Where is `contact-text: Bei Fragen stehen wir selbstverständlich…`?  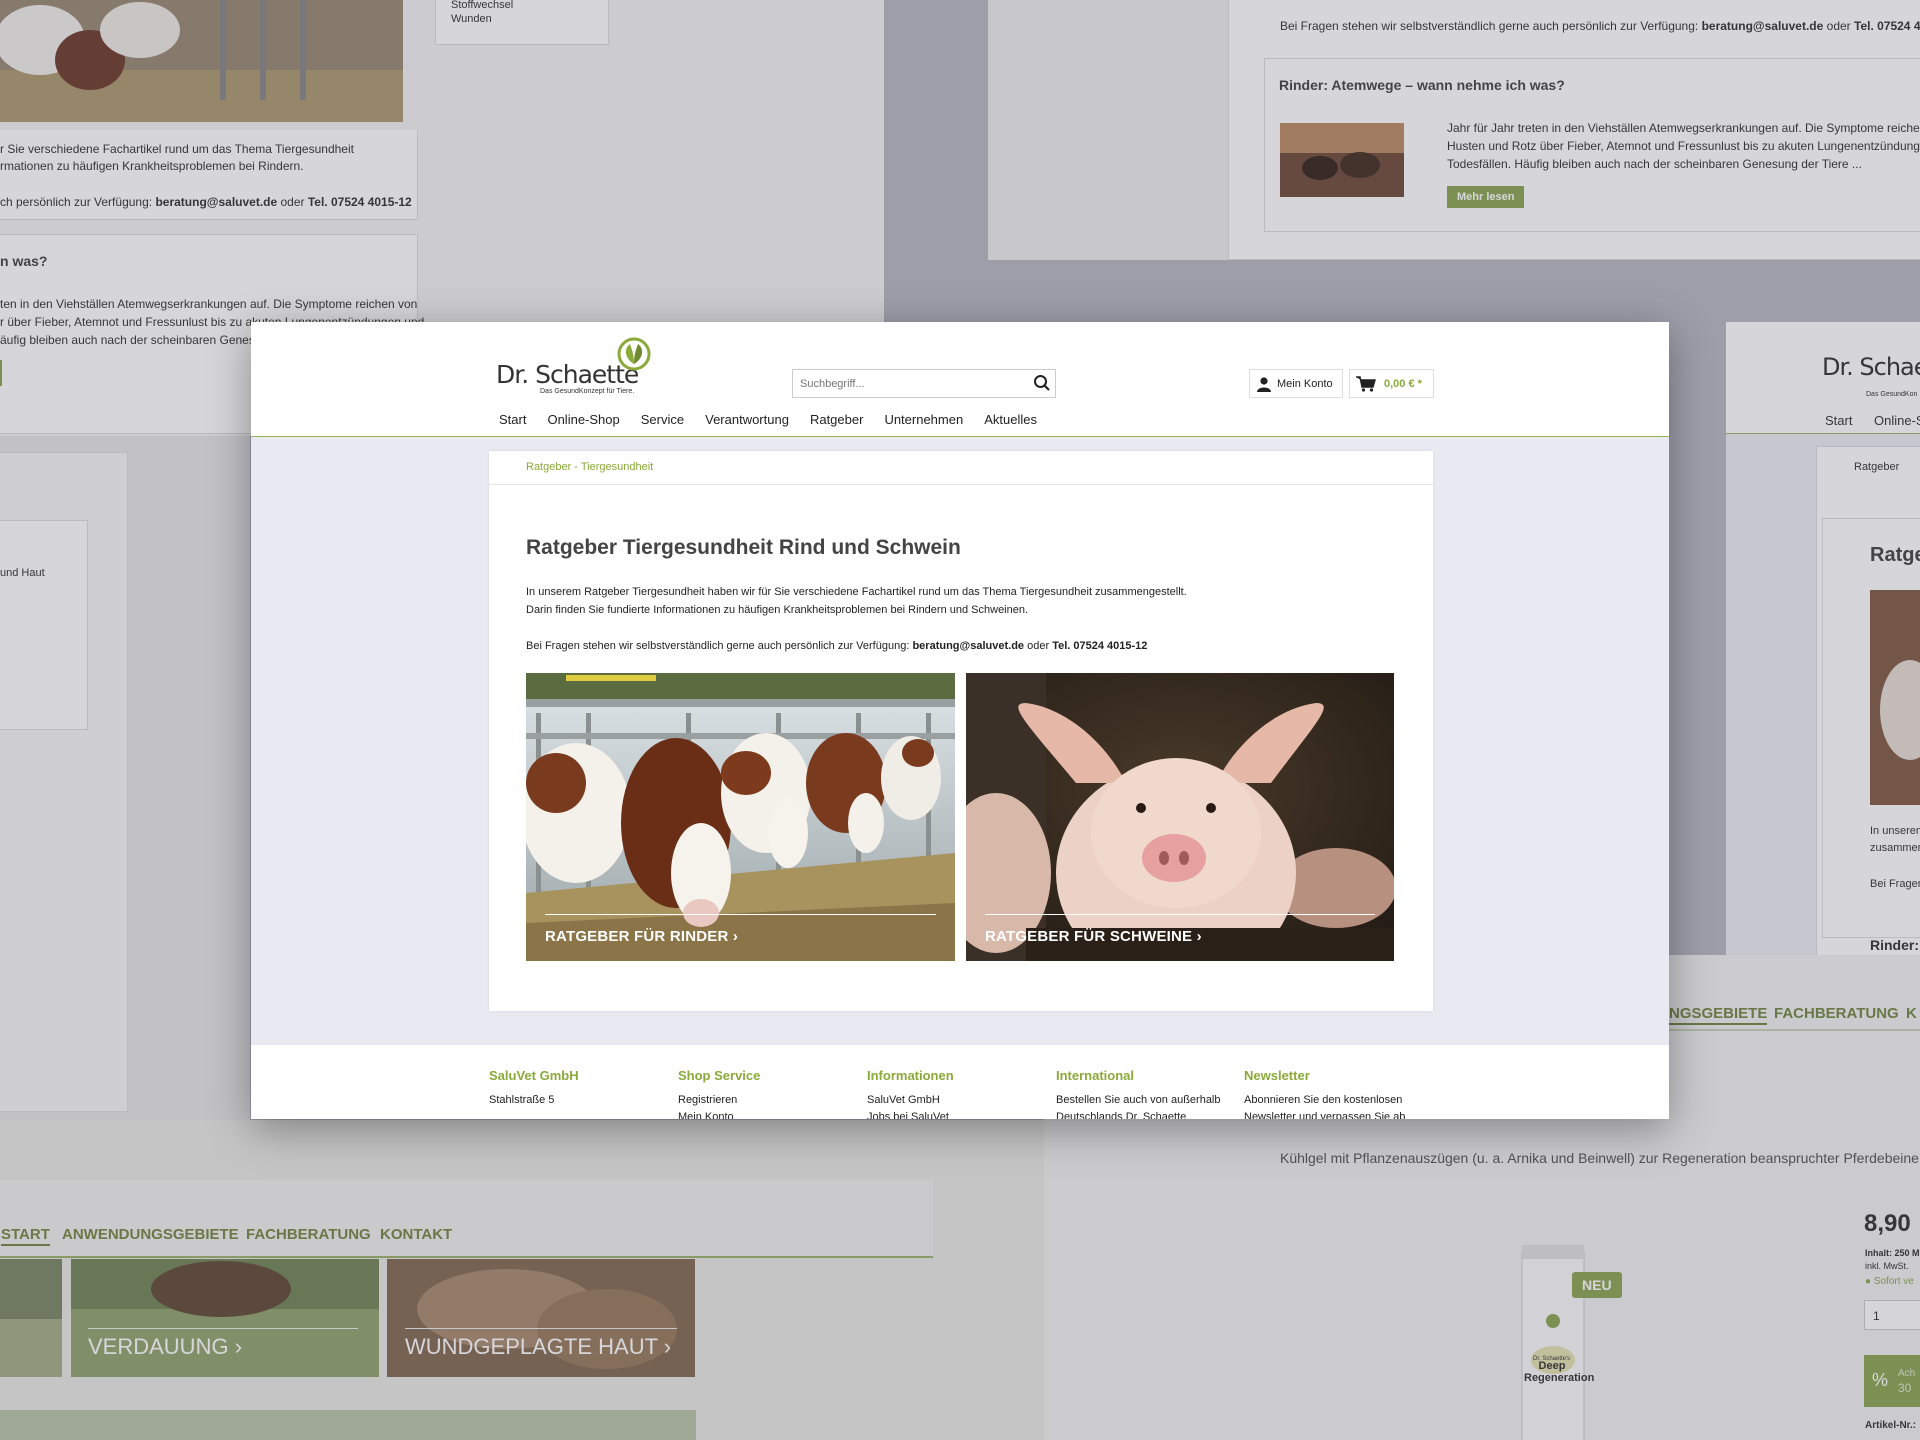 contact-text: Bei Fragen stehen wir selbstverständlich… is located at coordinates (836, 646).